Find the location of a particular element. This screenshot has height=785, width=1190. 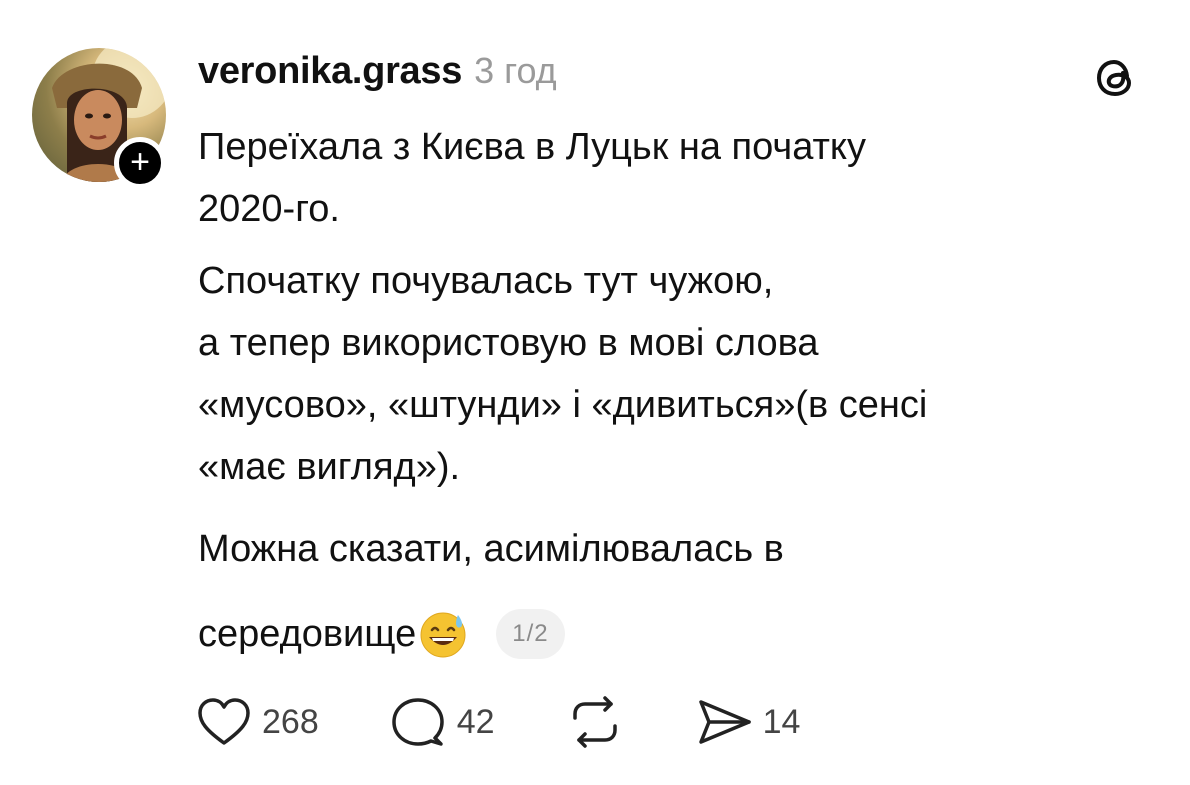

threads-logo-icon is located at coordinates (1115, 78).